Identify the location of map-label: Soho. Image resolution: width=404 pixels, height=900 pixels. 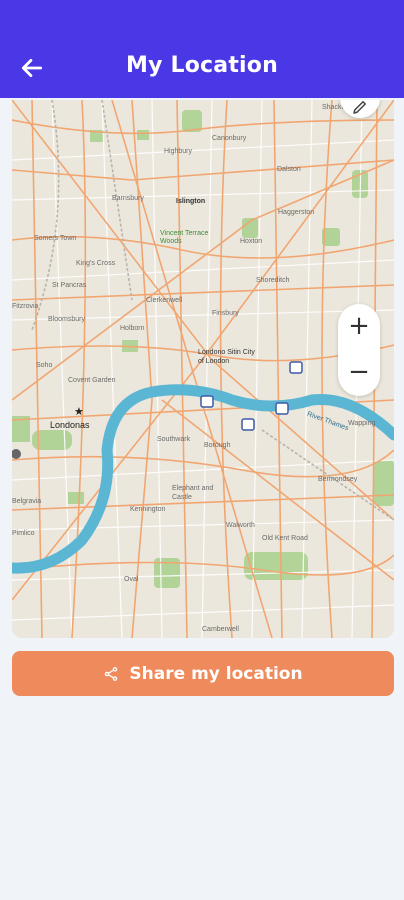
(44, 365).